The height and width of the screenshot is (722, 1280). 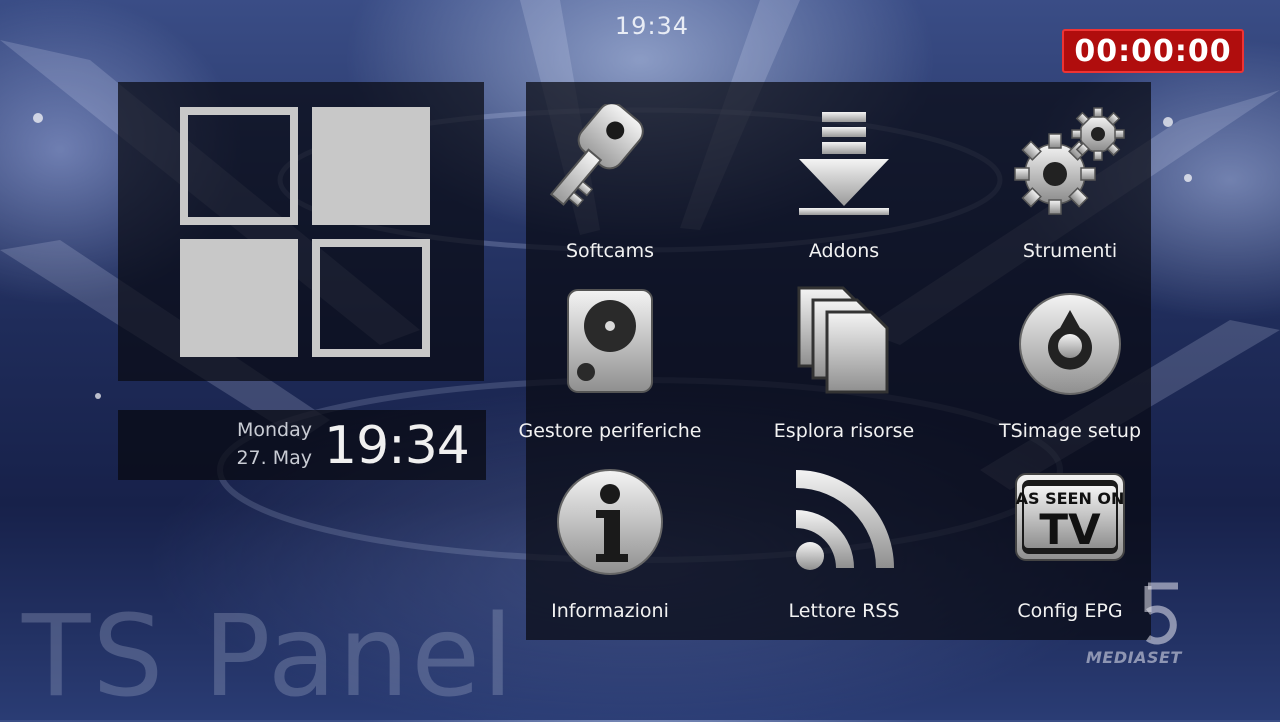 I want to click on status-clock: 19:34, so click(x=652, y=26).